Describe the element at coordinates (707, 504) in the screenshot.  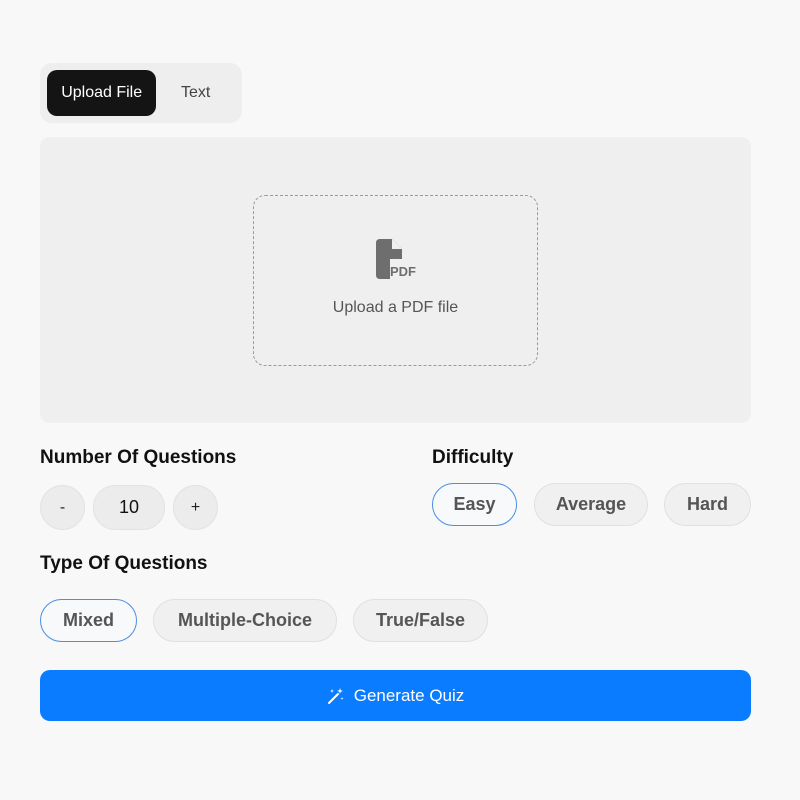
I see `difficulty-hard: Hard` at that location.